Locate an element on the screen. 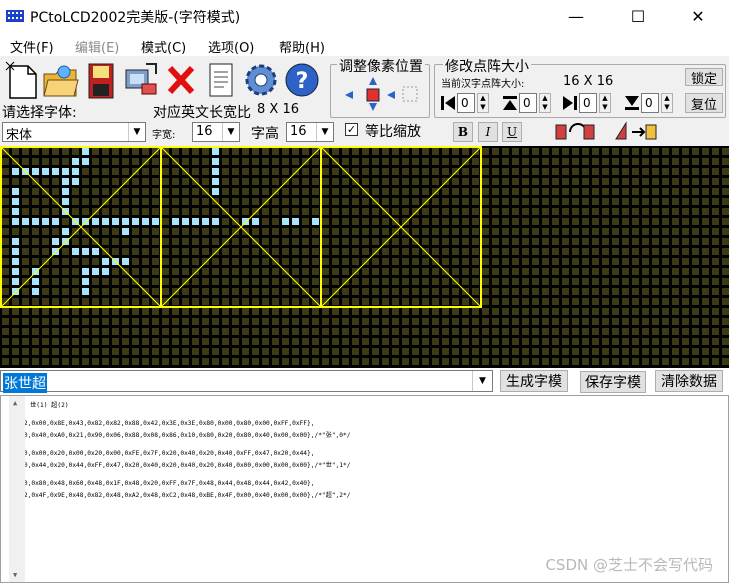 The width and height of the screenshot is (729, 583). shrink-right-icon is located at coordinates (570, 103).